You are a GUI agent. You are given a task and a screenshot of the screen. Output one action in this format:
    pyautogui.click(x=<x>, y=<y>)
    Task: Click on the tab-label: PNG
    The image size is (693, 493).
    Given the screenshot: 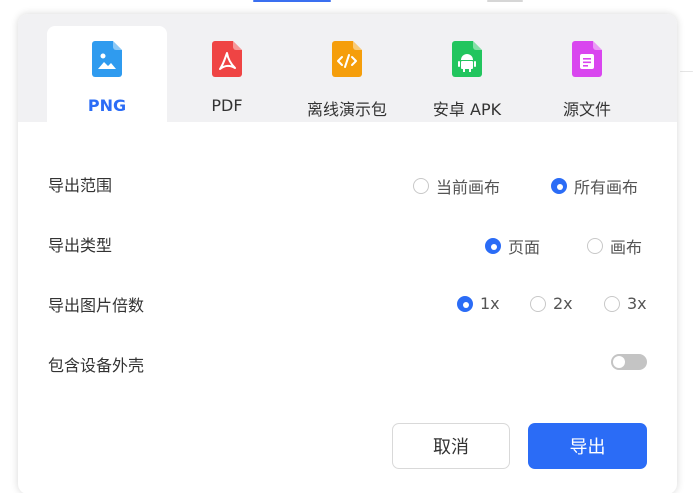 What is the action you would take?
    pyautogui.click(x=107, y=105)
    